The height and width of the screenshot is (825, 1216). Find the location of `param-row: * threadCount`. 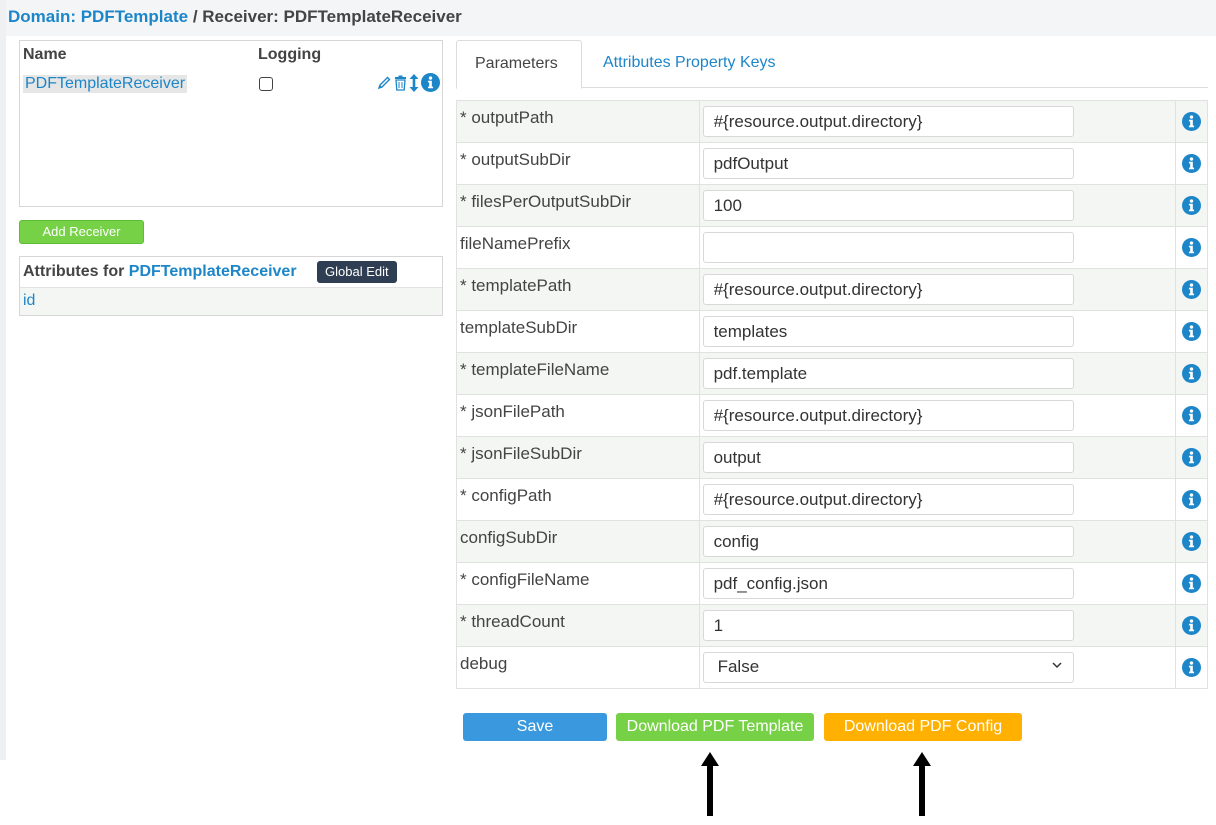

param-row: * threadCount is located at coordinates (832, 625).